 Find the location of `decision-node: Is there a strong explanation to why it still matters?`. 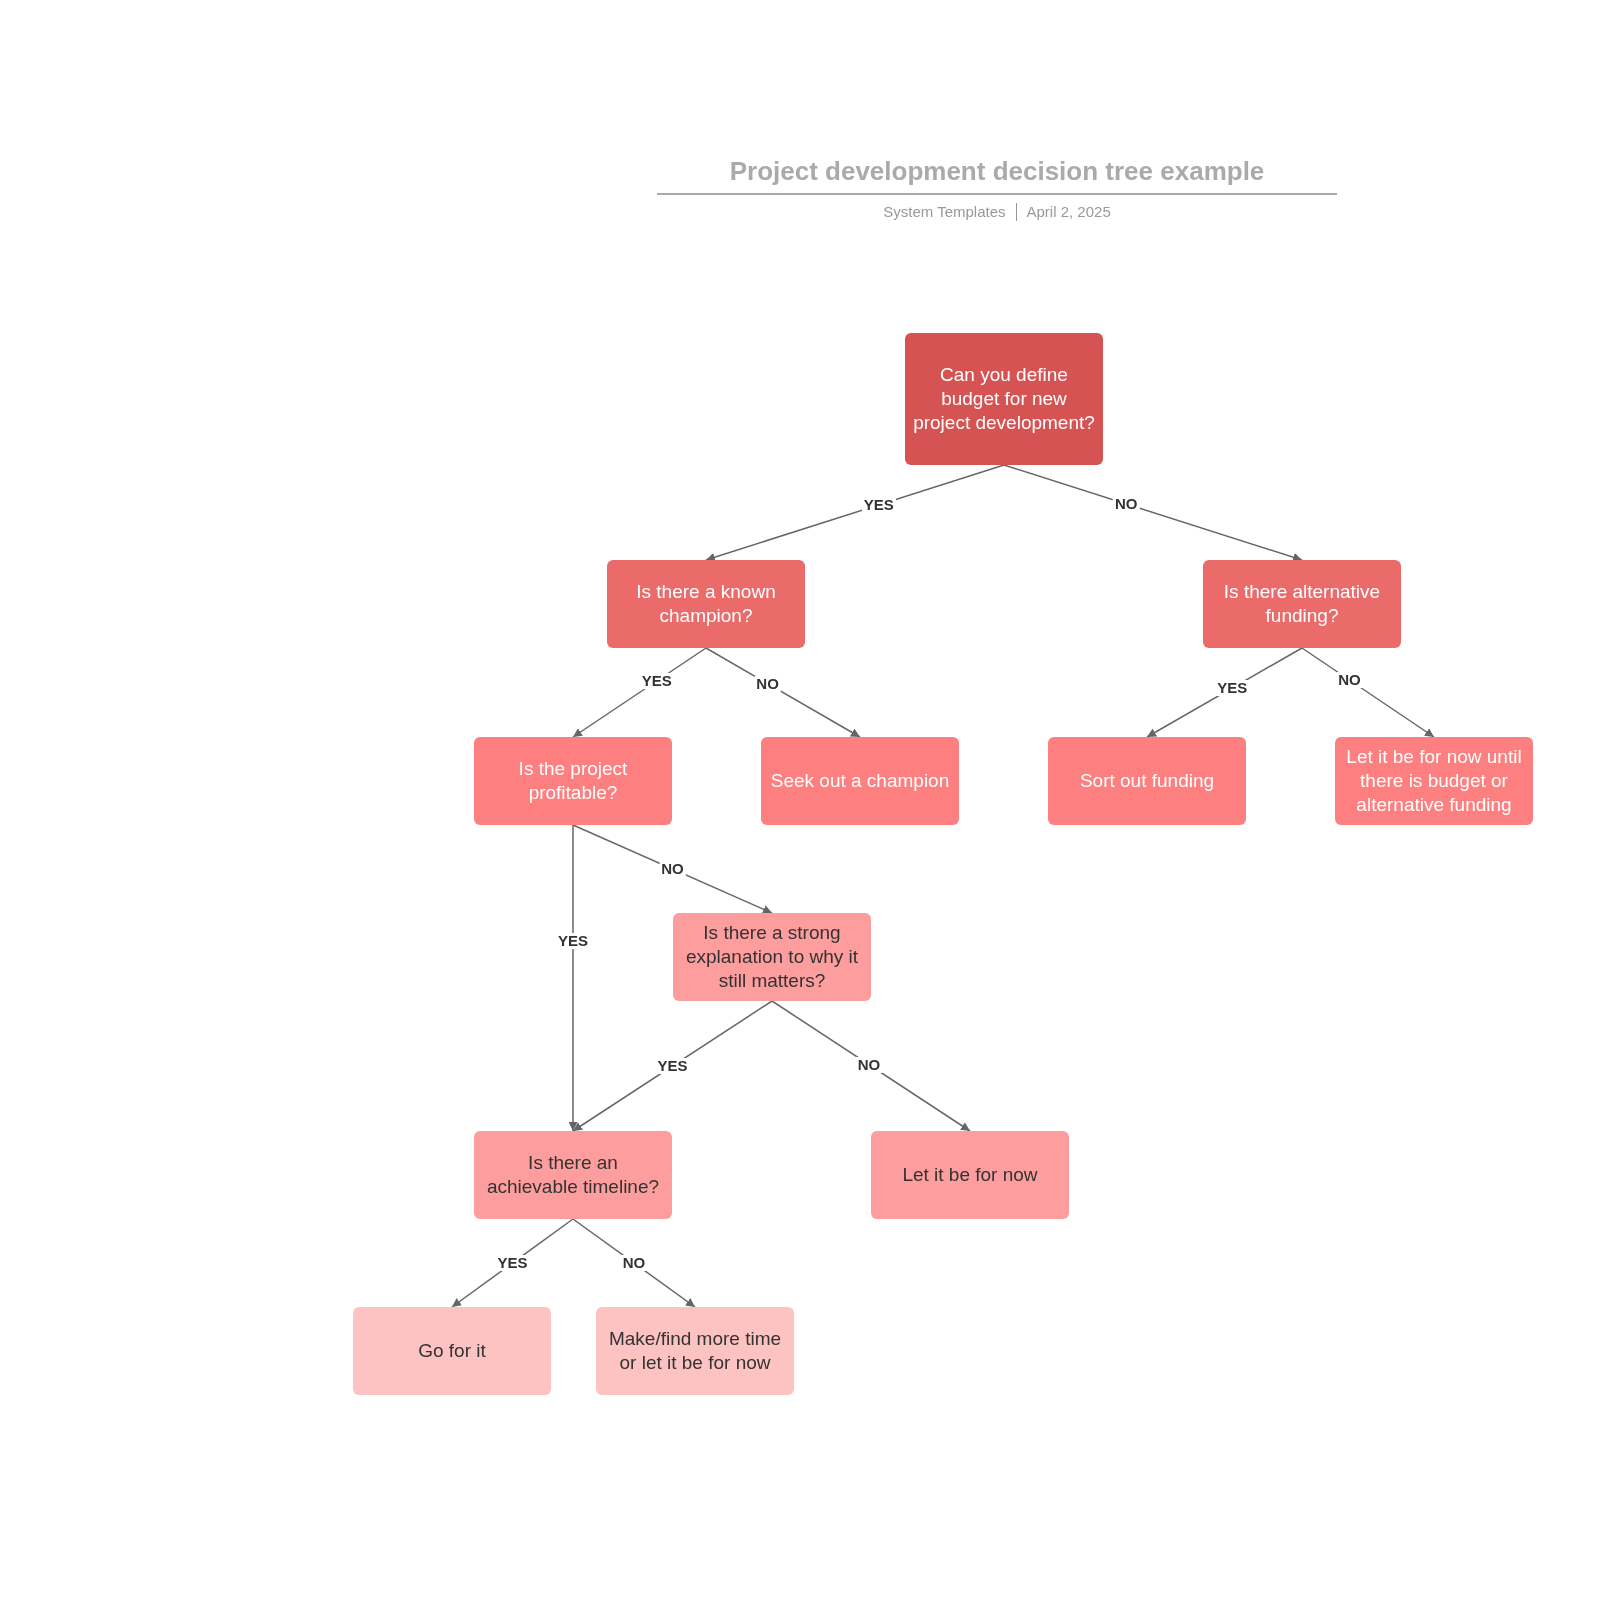

decision-node: Is there a strong explanation to why it still matters? is located at coordinates (772, 957).